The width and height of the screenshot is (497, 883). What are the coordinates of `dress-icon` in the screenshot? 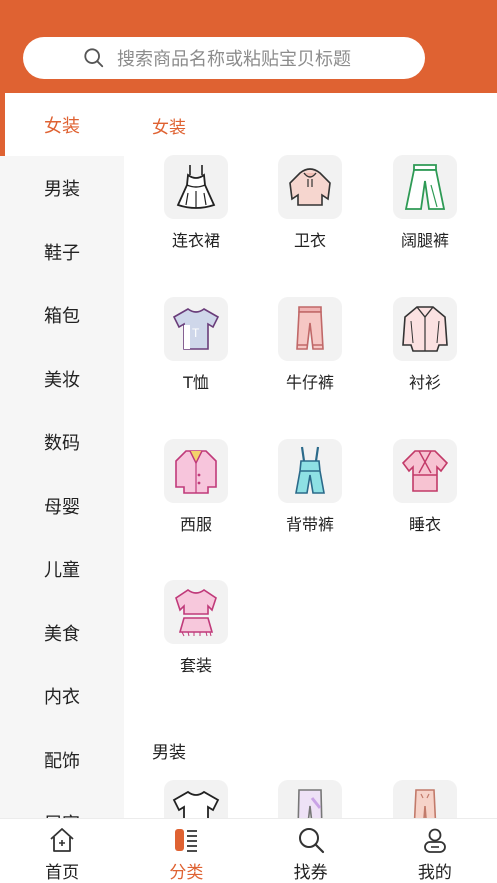 It's located at (196, 187).